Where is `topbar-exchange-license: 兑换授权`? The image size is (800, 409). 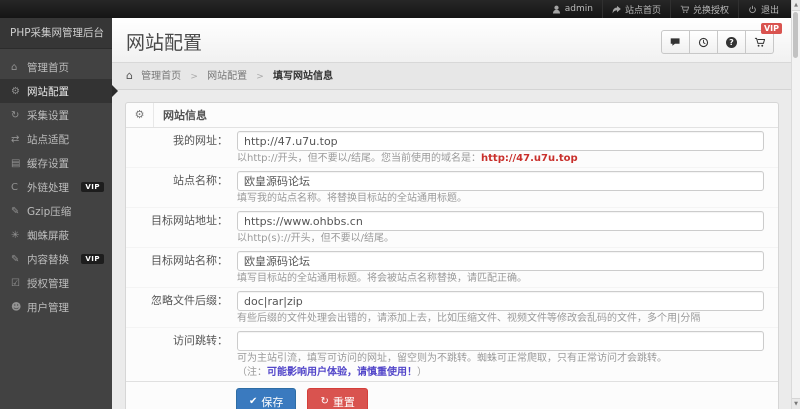 topbar-exchange-license: 兑换授权 is located at coordinates (703, 9).